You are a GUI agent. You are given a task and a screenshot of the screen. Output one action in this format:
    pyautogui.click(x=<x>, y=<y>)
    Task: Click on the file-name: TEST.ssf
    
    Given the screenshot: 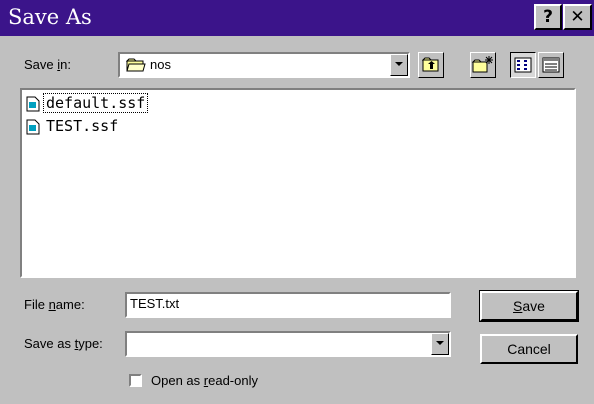 What is the action you would take?
    pyautogui.click(x=82, y=126)
    